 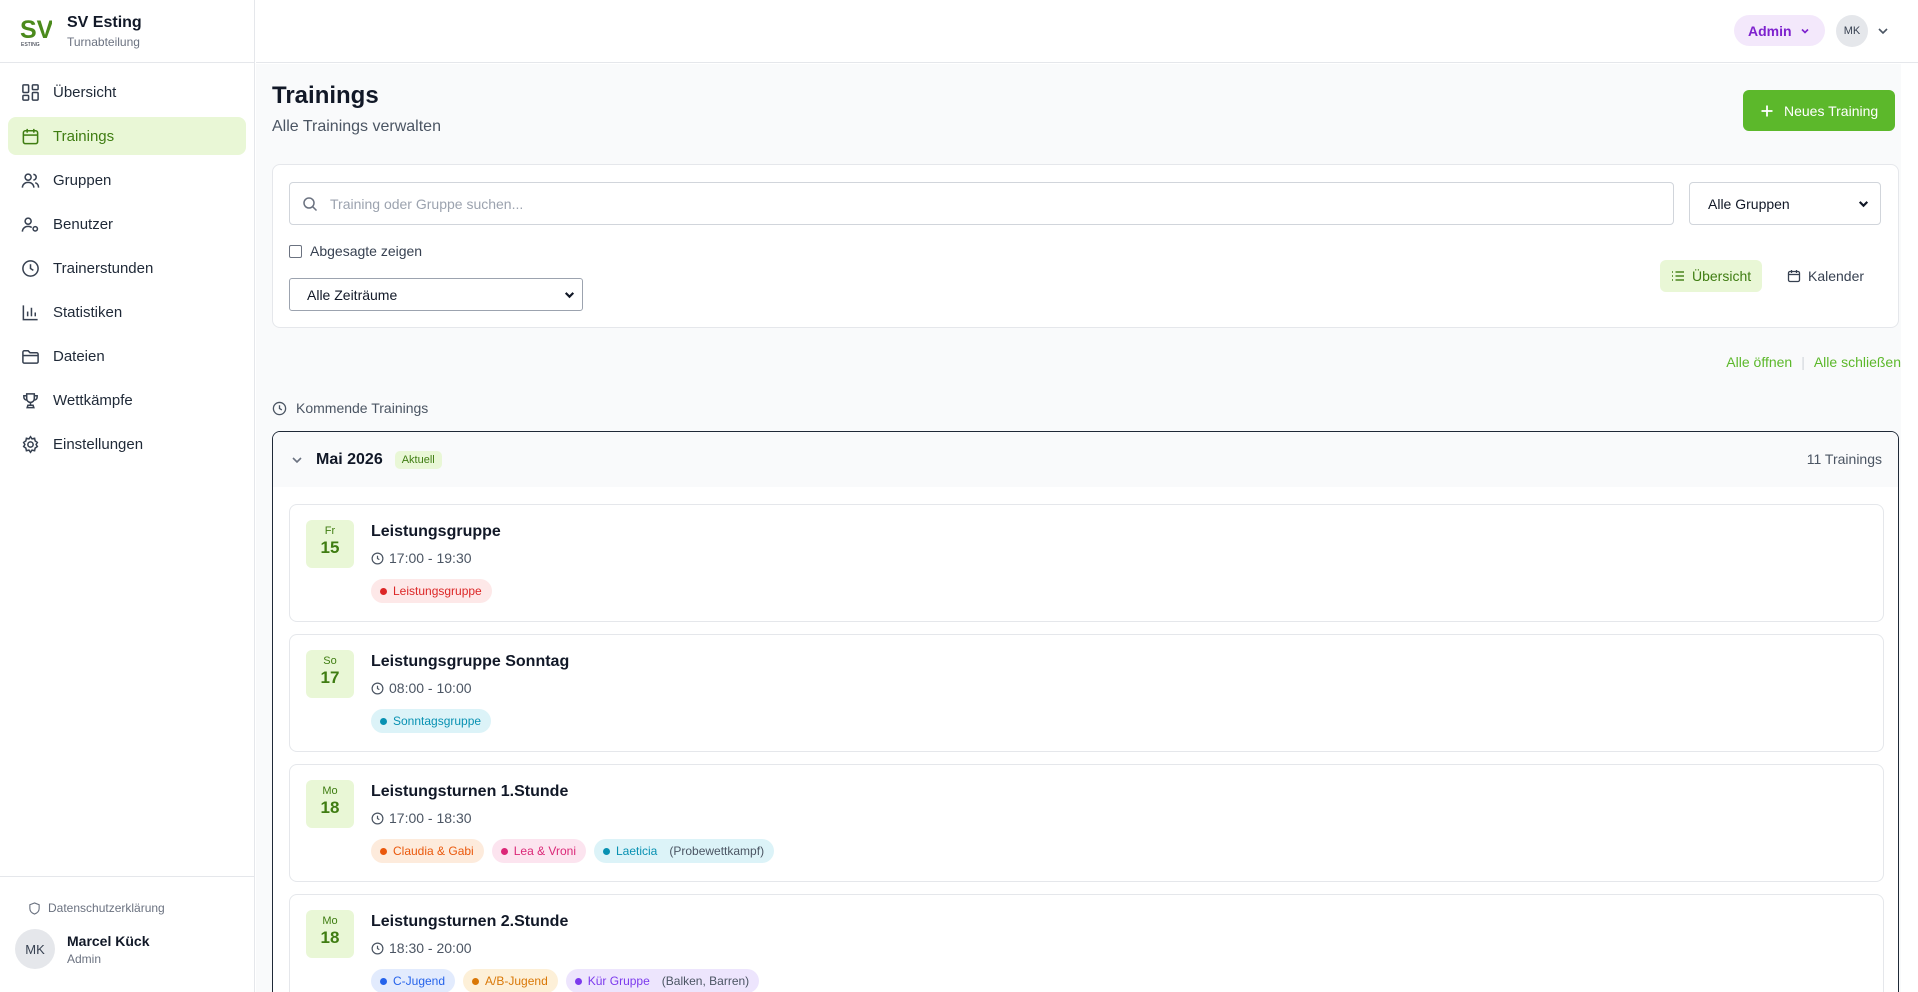 What do you see at coordinates (1857, 362) in the screenshot?
I see `close-all-link: Alle schließen` at bounding box center [1857, 362].